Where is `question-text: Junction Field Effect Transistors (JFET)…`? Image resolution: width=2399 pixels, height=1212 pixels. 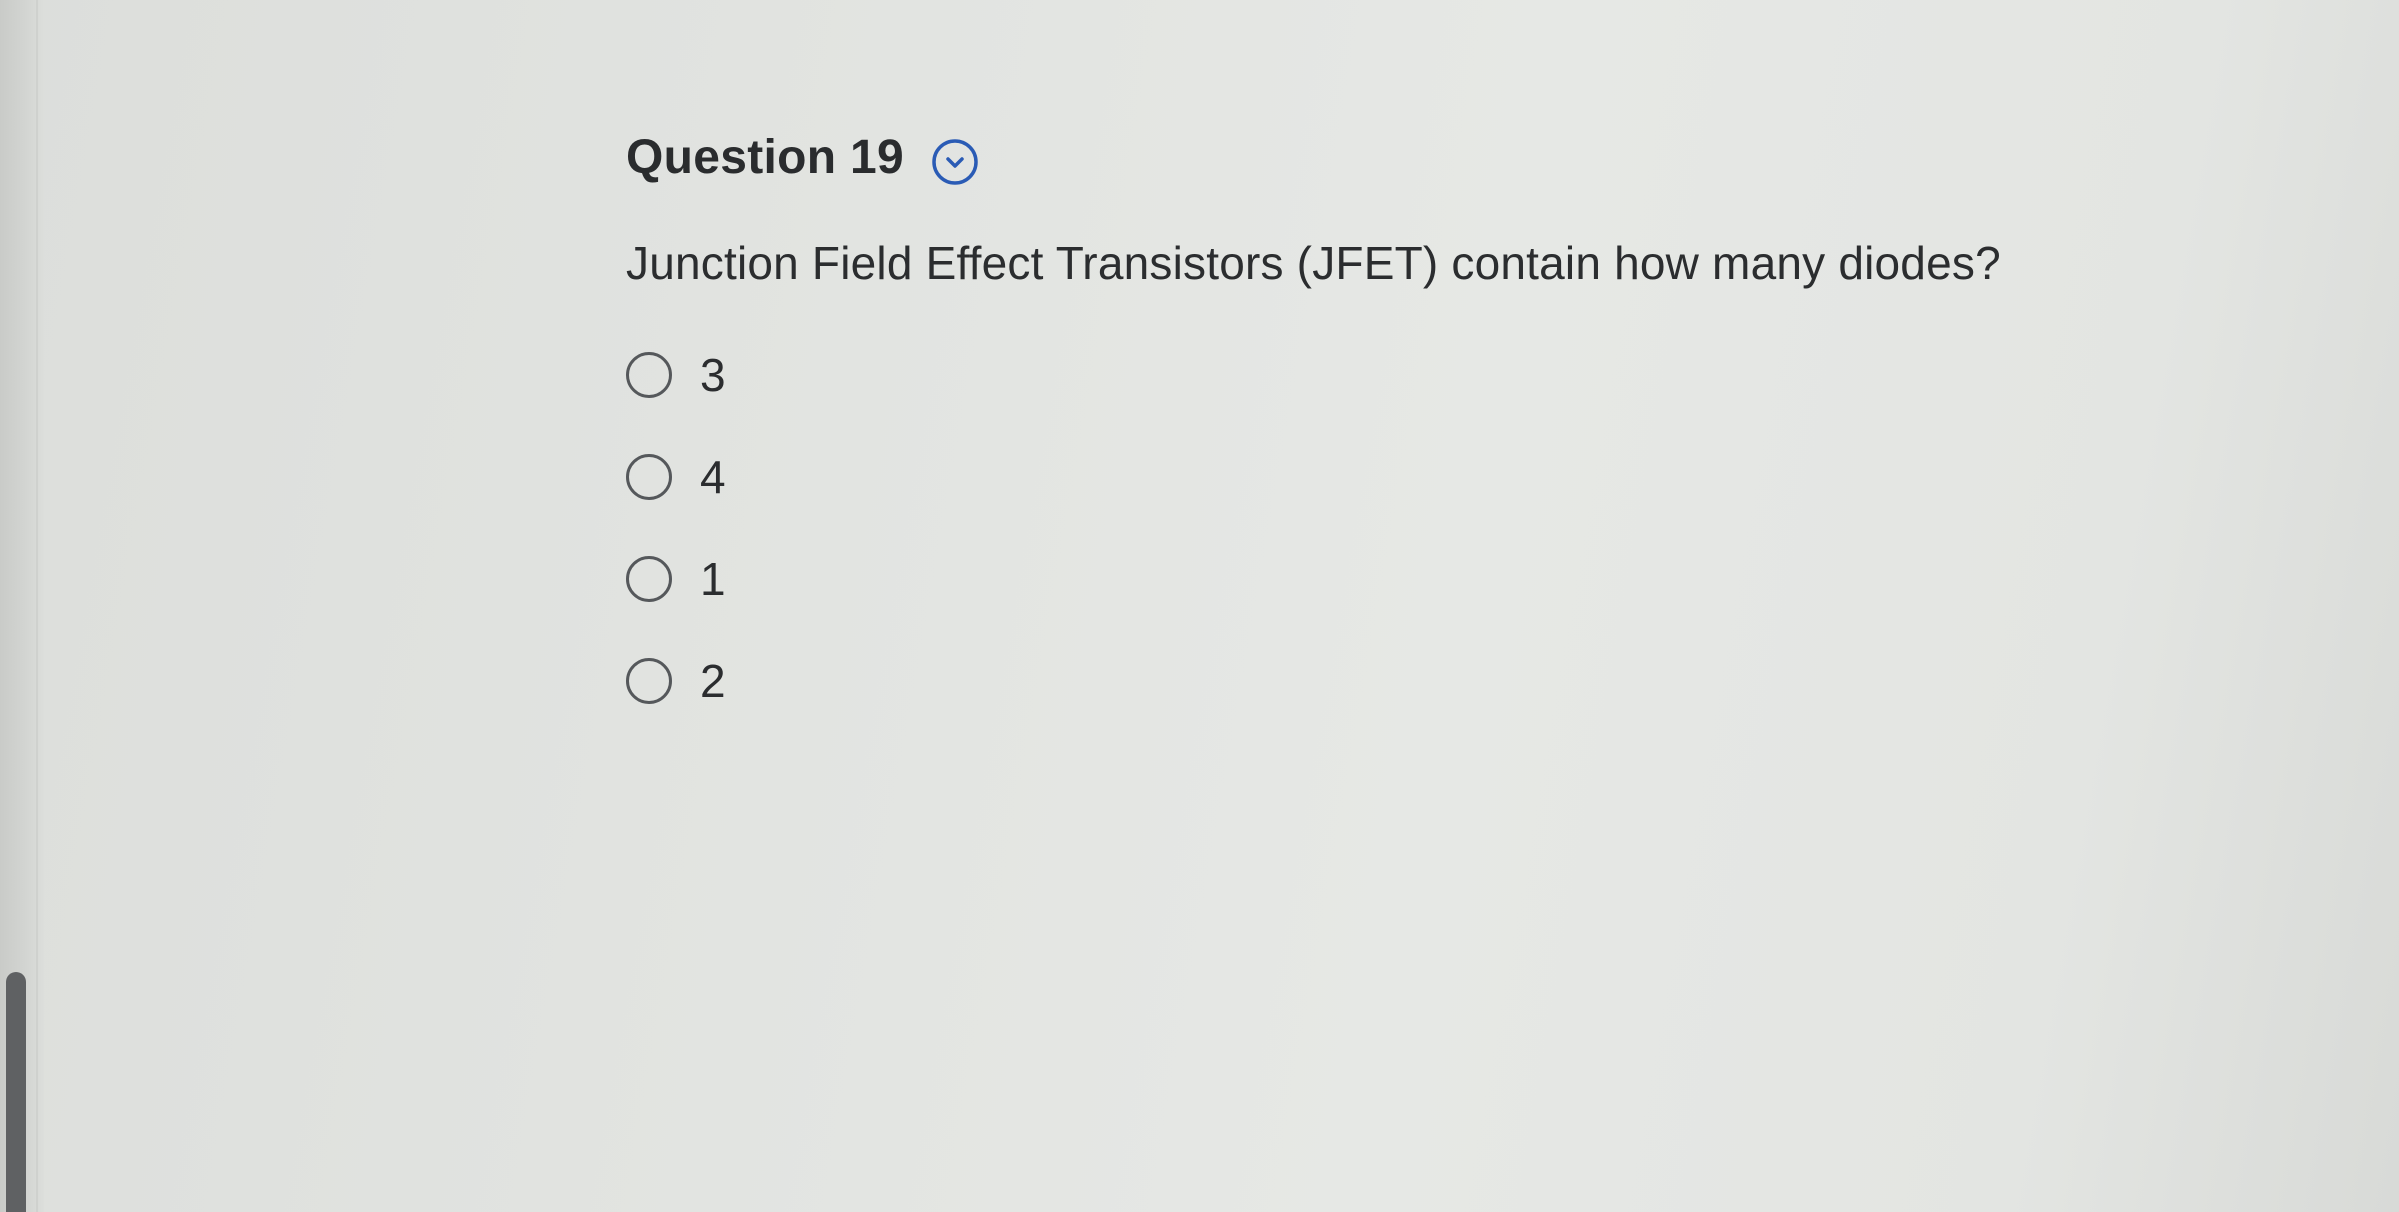
question-text: Junction Field Effect Transistors (JFET)… is located at coordinates (1313, 263).